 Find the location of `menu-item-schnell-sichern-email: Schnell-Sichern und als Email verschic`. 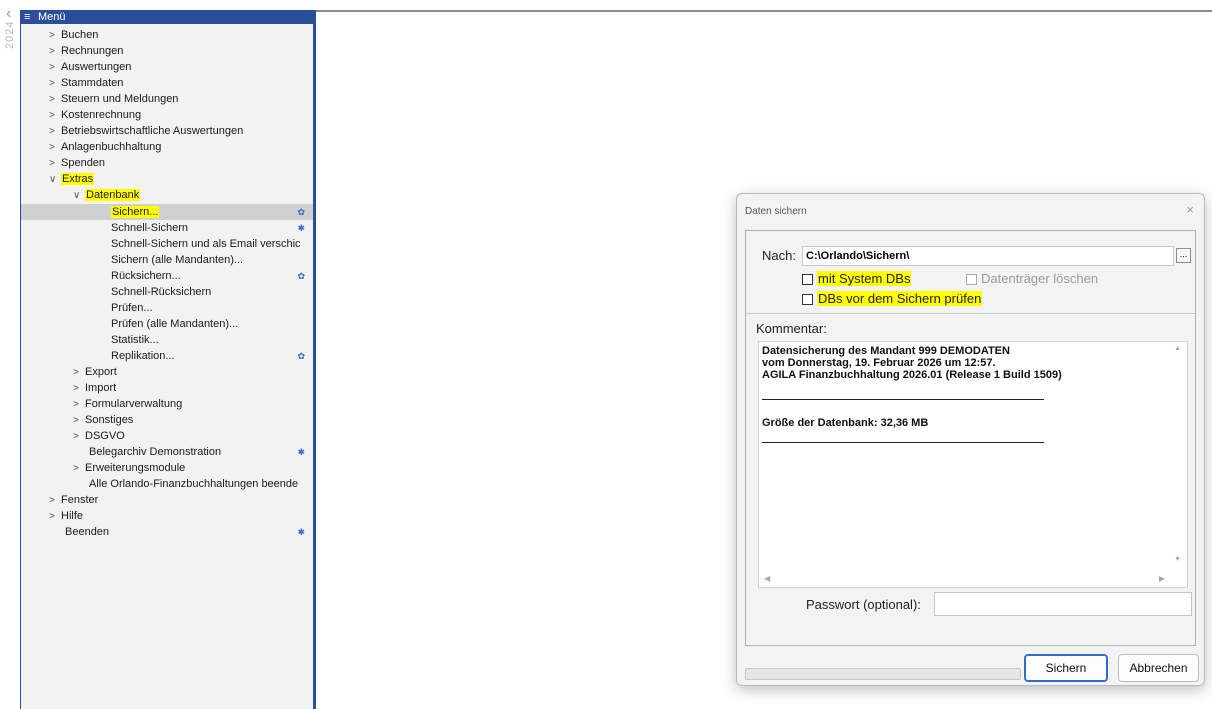

menu-item-schnell-sichern-email: Schnell-Sichern und als Email verschic is located at coordinates (212, 244).